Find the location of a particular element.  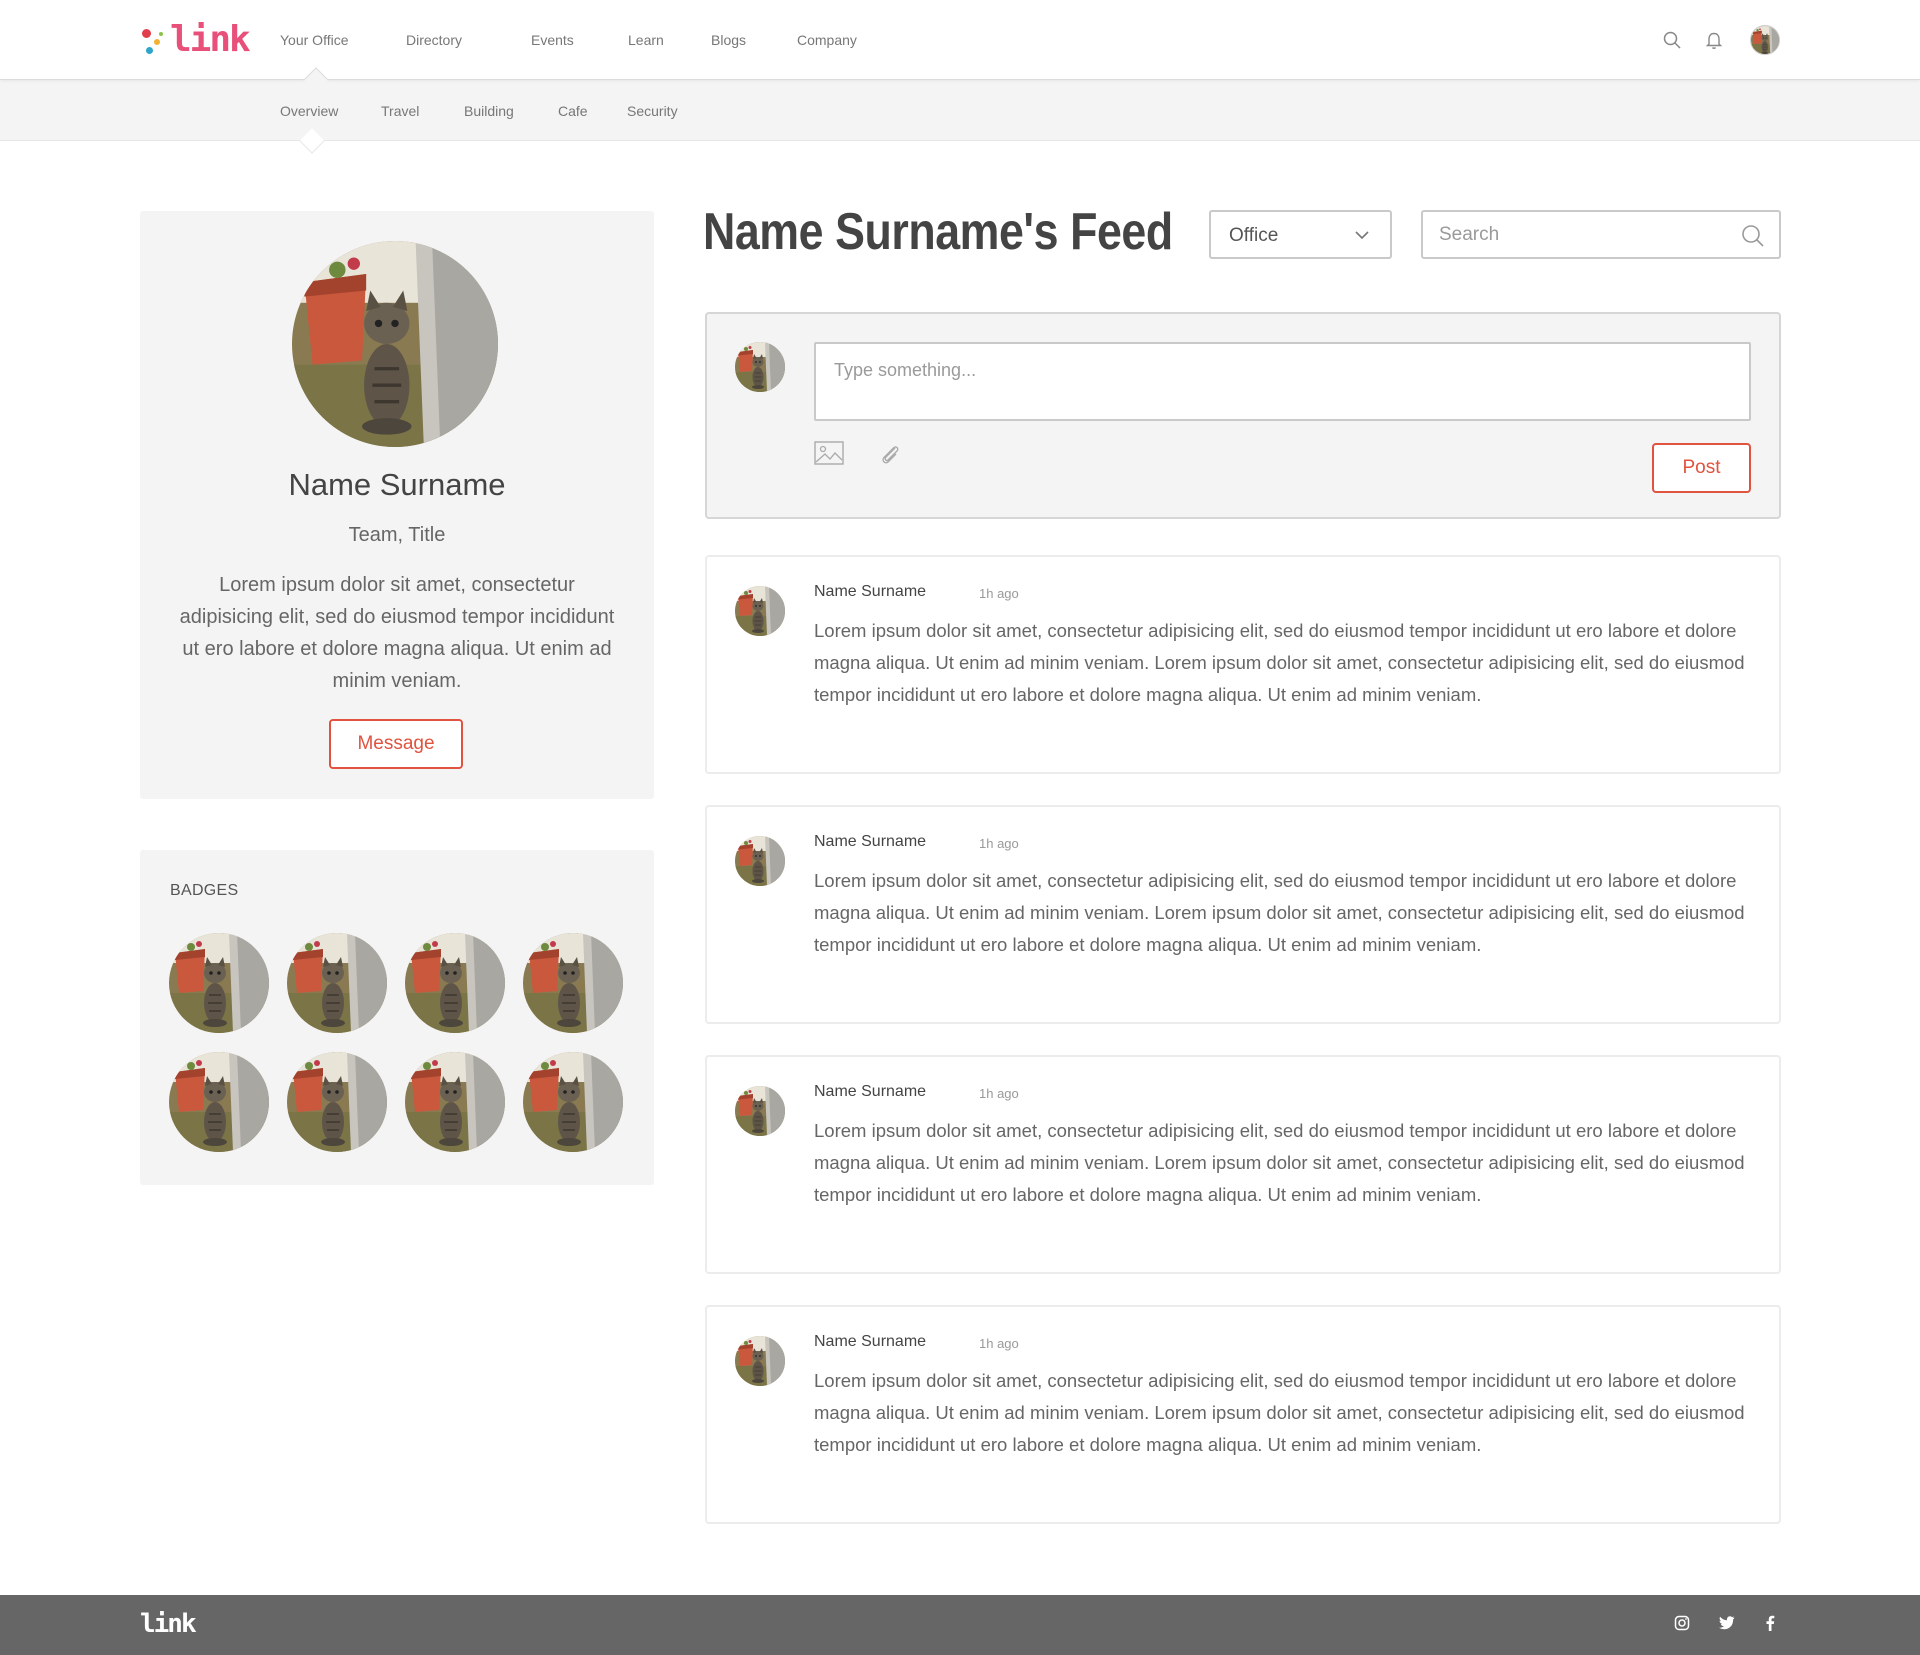

instagram-icon is located at coordinates (1682, 1623).